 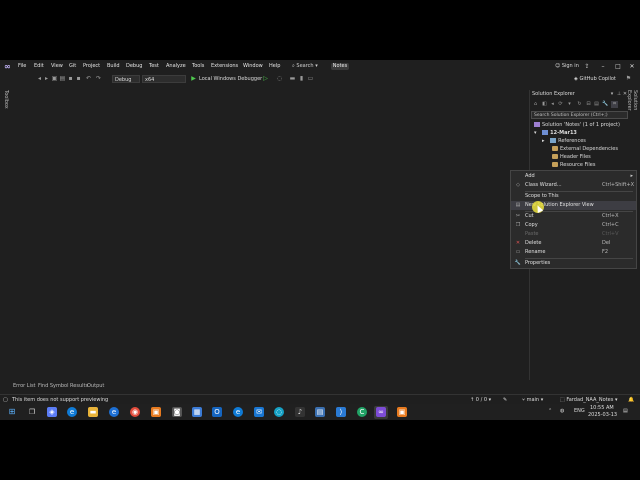 I want to click on tree-item-header-files: Header Files, so click(x=571, y=157).